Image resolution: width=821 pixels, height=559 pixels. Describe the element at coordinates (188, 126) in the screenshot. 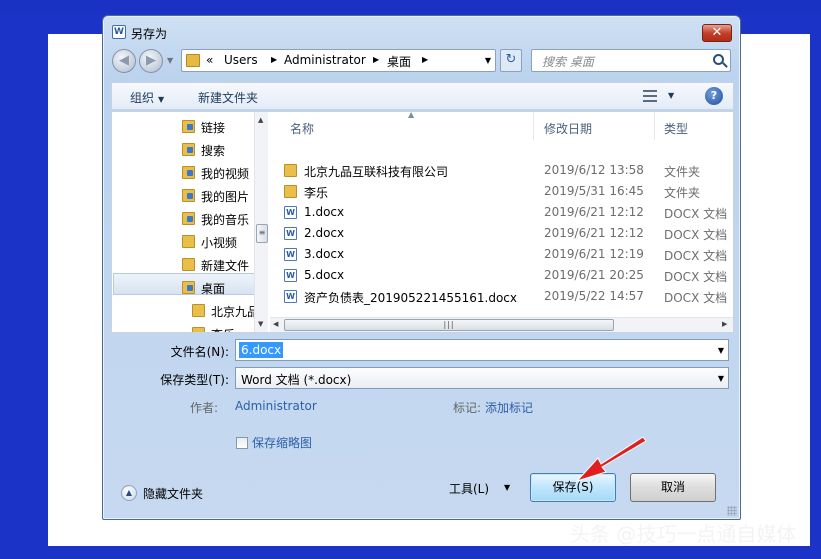

I see `link-folder-icon` at that location.